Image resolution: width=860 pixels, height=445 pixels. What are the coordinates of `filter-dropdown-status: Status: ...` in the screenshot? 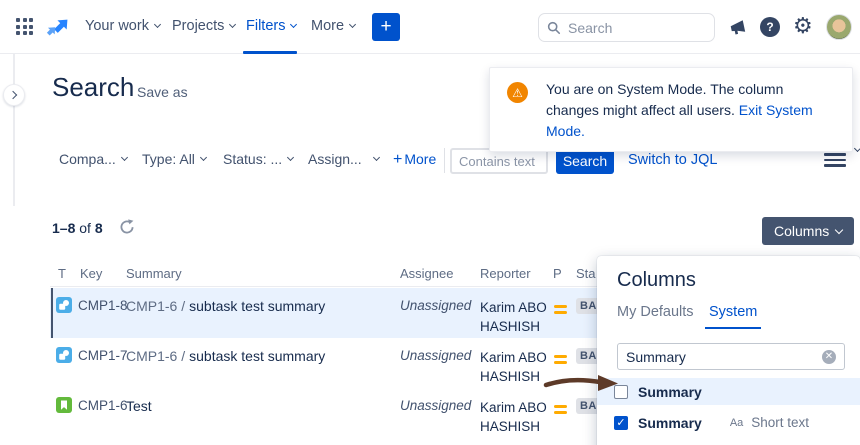 It's located at (259, 159).